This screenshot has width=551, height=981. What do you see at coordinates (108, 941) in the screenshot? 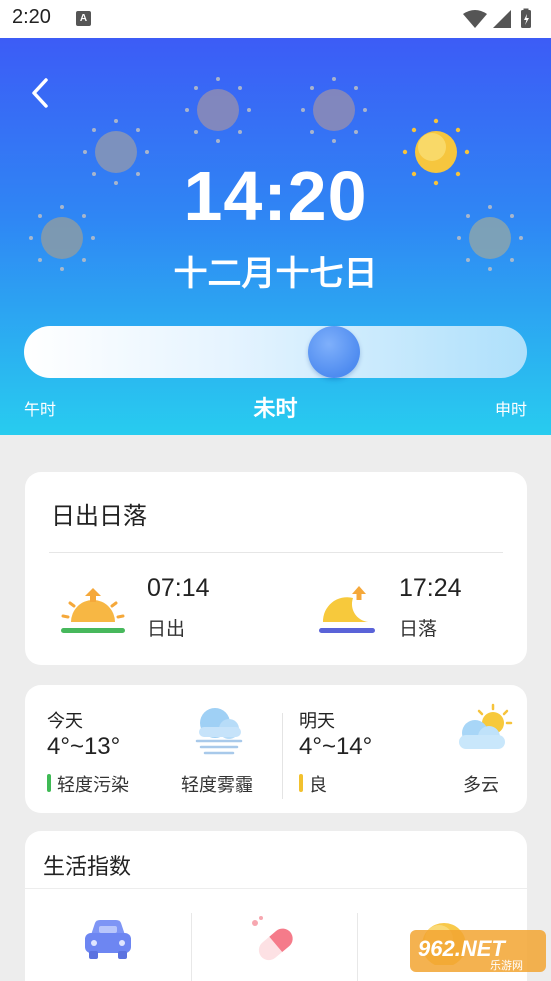
I see `car-icon` at bounding box center [108, 941].